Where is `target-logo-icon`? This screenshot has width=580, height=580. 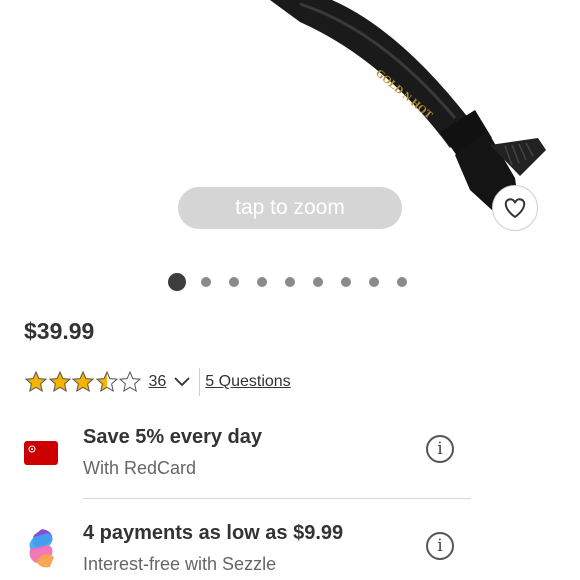
target-logo-icon is located at coordinates (32, 449).